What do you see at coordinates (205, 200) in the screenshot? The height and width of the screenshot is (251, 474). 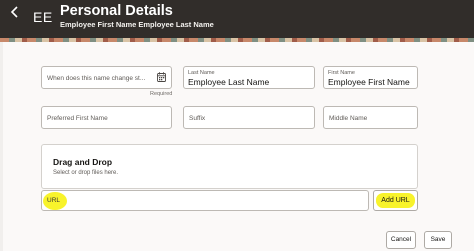 I see `url-input: URL` at bounding box center [205, 200].